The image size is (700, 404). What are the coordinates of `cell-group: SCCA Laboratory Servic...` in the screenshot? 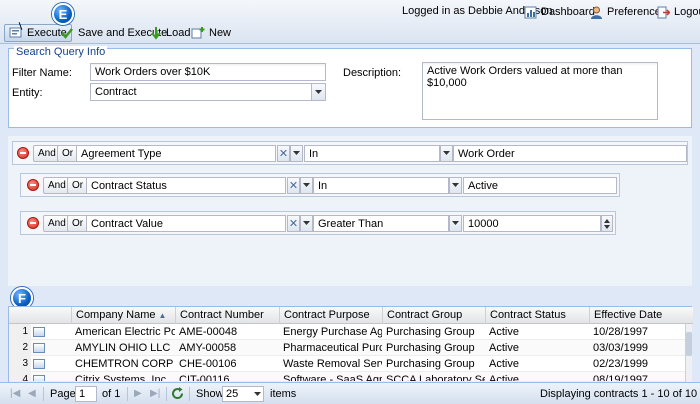 It's located at (435, 378).